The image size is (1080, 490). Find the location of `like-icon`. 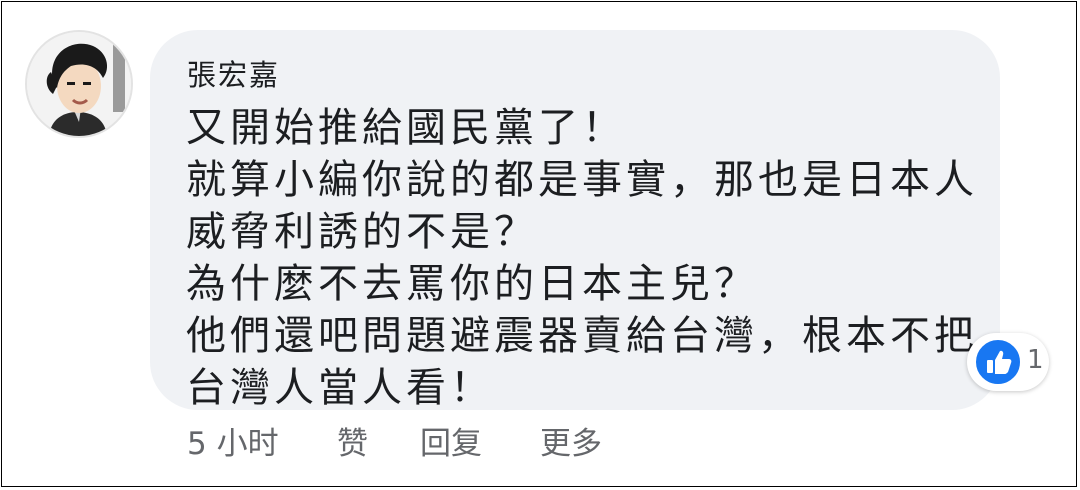

like-icon is located at coordinates (998, 362).